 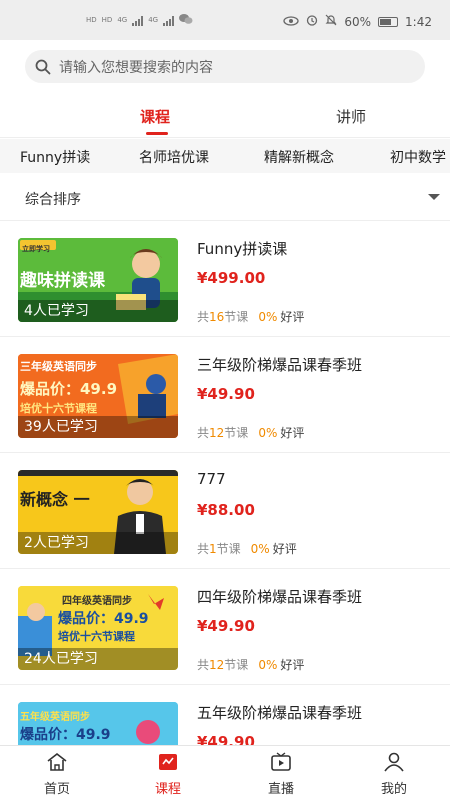 I want to click on learner-count: 39人已学习, so click(x=61, y=427).